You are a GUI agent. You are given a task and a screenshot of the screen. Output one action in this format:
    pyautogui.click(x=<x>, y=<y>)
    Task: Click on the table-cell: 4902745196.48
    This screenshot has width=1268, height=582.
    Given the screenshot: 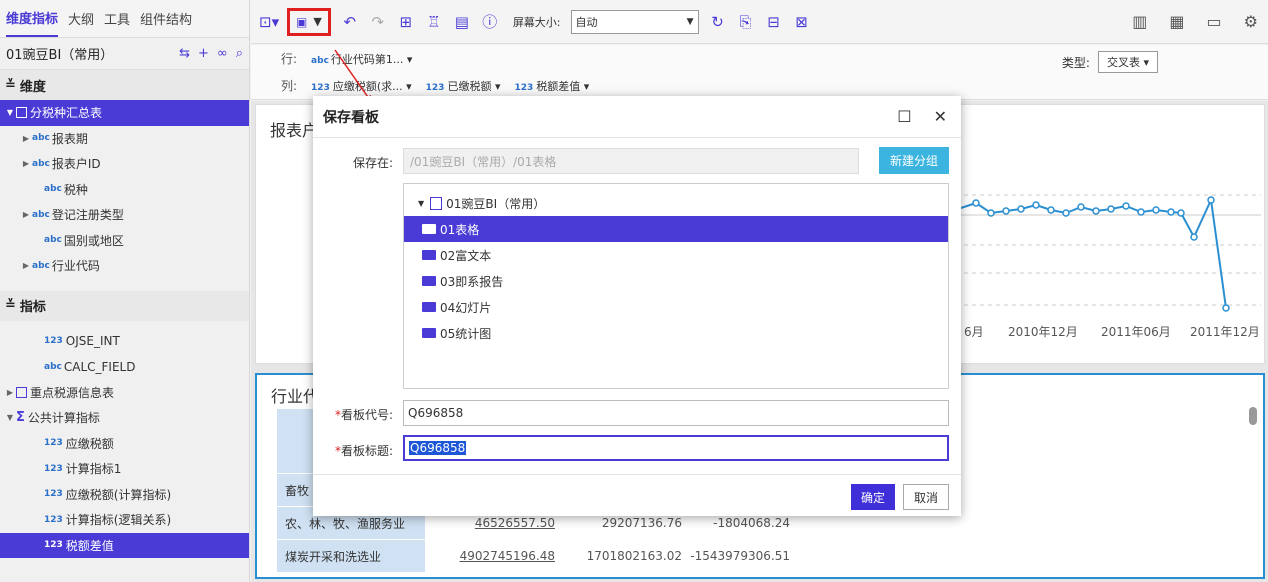 What is the action you would take?
    pyautogui.click(x=491, y=556)
    